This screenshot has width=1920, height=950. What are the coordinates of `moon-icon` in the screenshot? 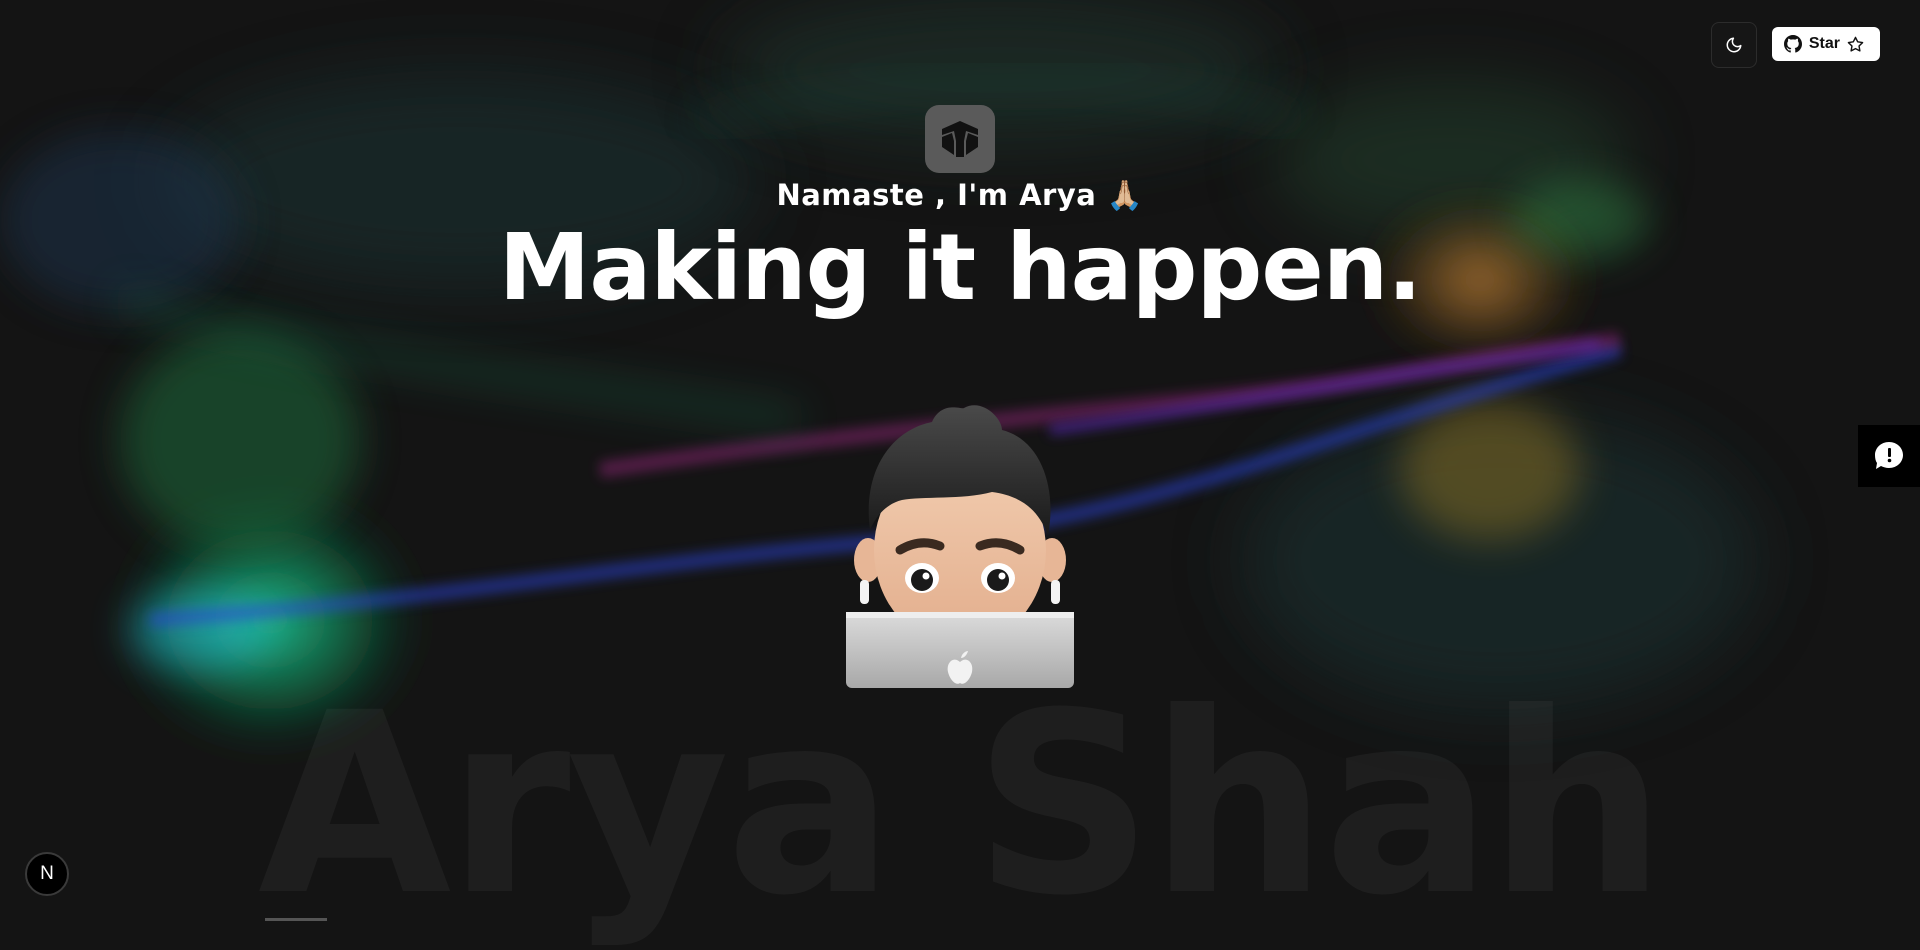 It's located at (1734, 45).